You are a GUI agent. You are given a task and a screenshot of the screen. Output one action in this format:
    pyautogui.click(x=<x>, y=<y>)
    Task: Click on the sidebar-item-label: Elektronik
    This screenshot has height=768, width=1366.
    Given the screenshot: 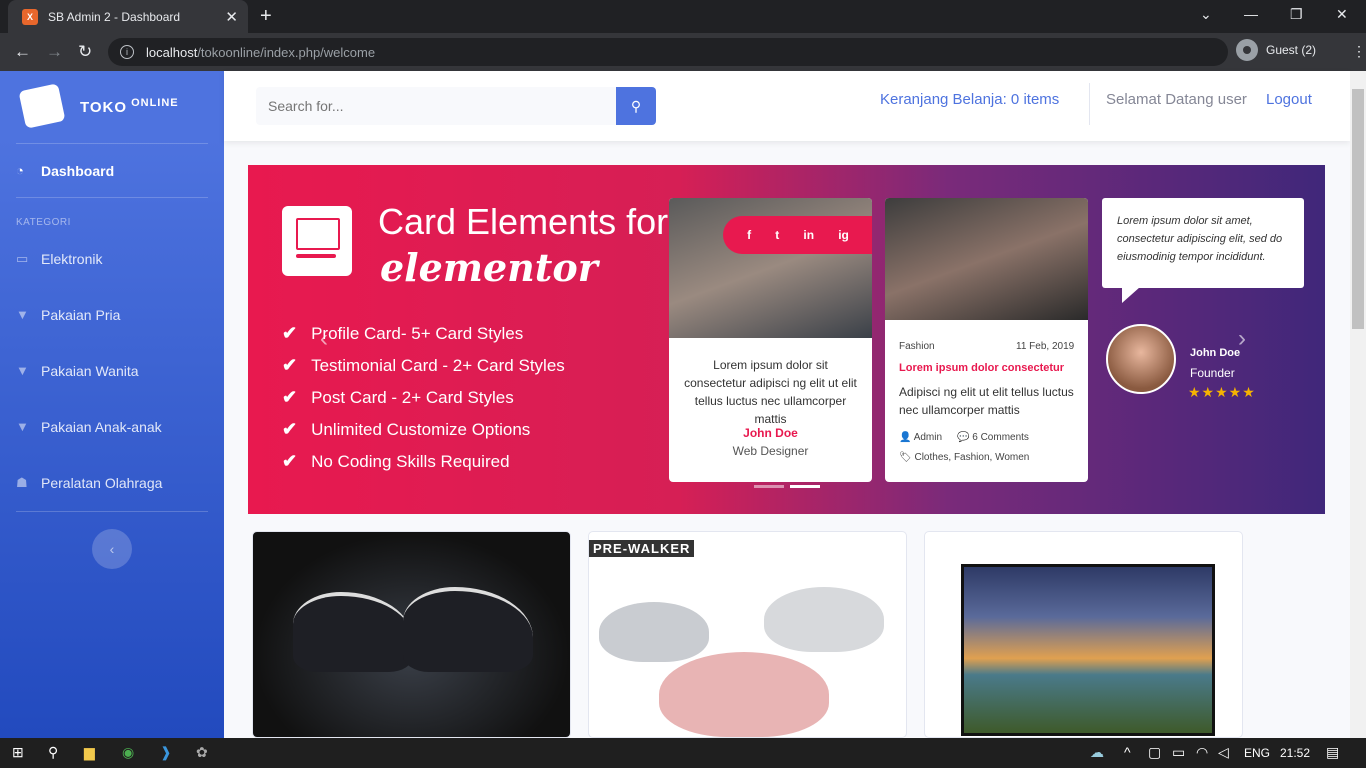 What is the action you would take?
    pyautogui.click(x=72, y=259)
    